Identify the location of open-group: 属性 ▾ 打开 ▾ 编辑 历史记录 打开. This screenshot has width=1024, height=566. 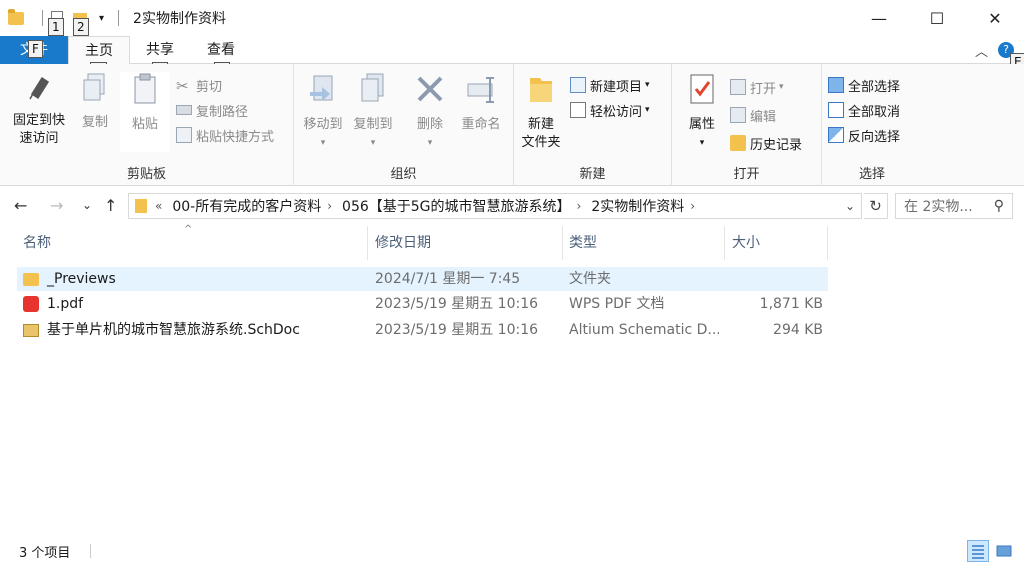
(747, 125).